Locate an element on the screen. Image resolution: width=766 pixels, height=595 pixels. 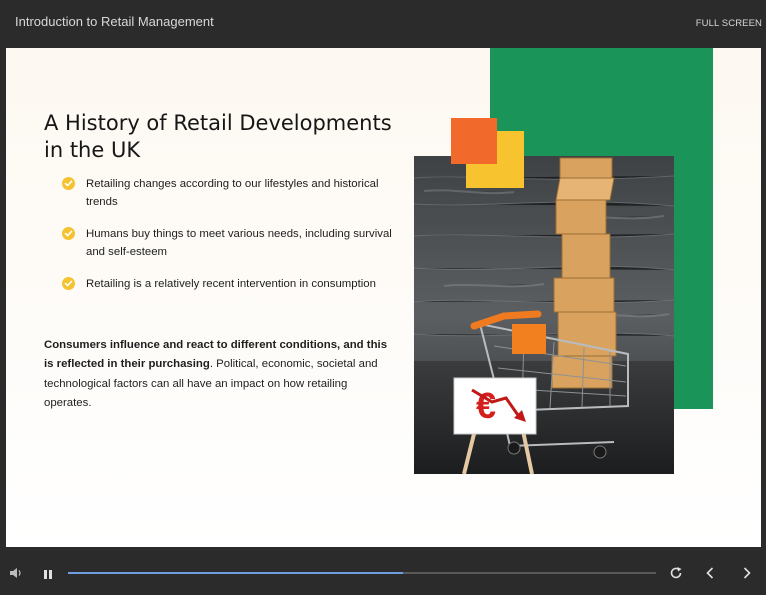
course-title: Introduction to Retail Management is located at coordinates (114, 21).